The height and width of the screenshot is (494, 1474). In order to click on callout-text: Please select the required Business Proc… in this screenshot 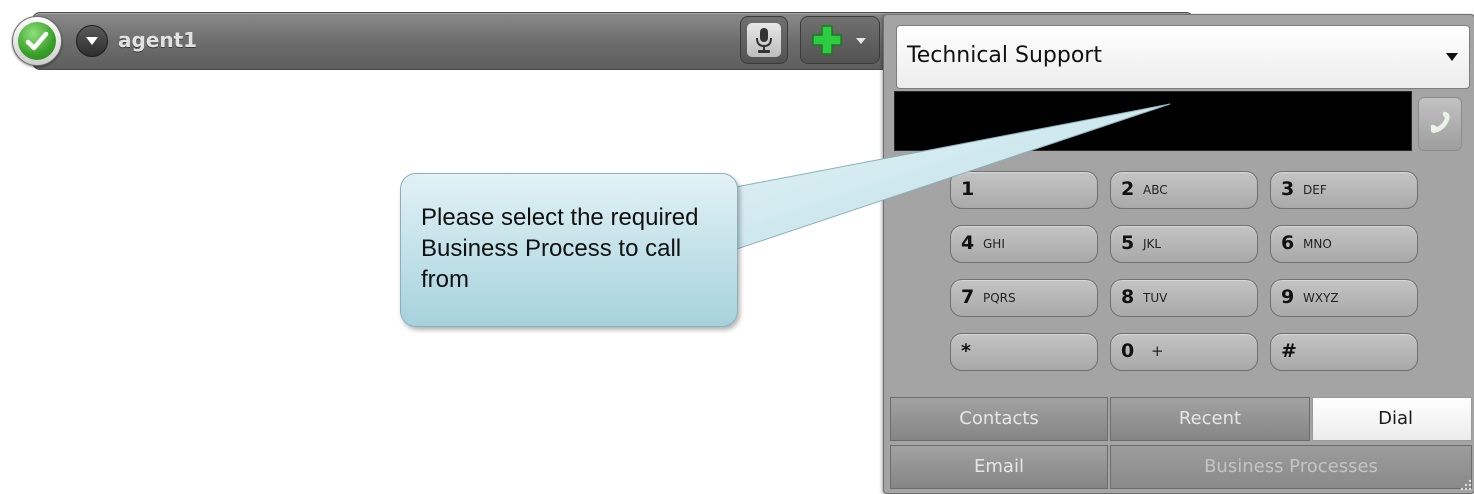, I will do `click(560, 248)`.